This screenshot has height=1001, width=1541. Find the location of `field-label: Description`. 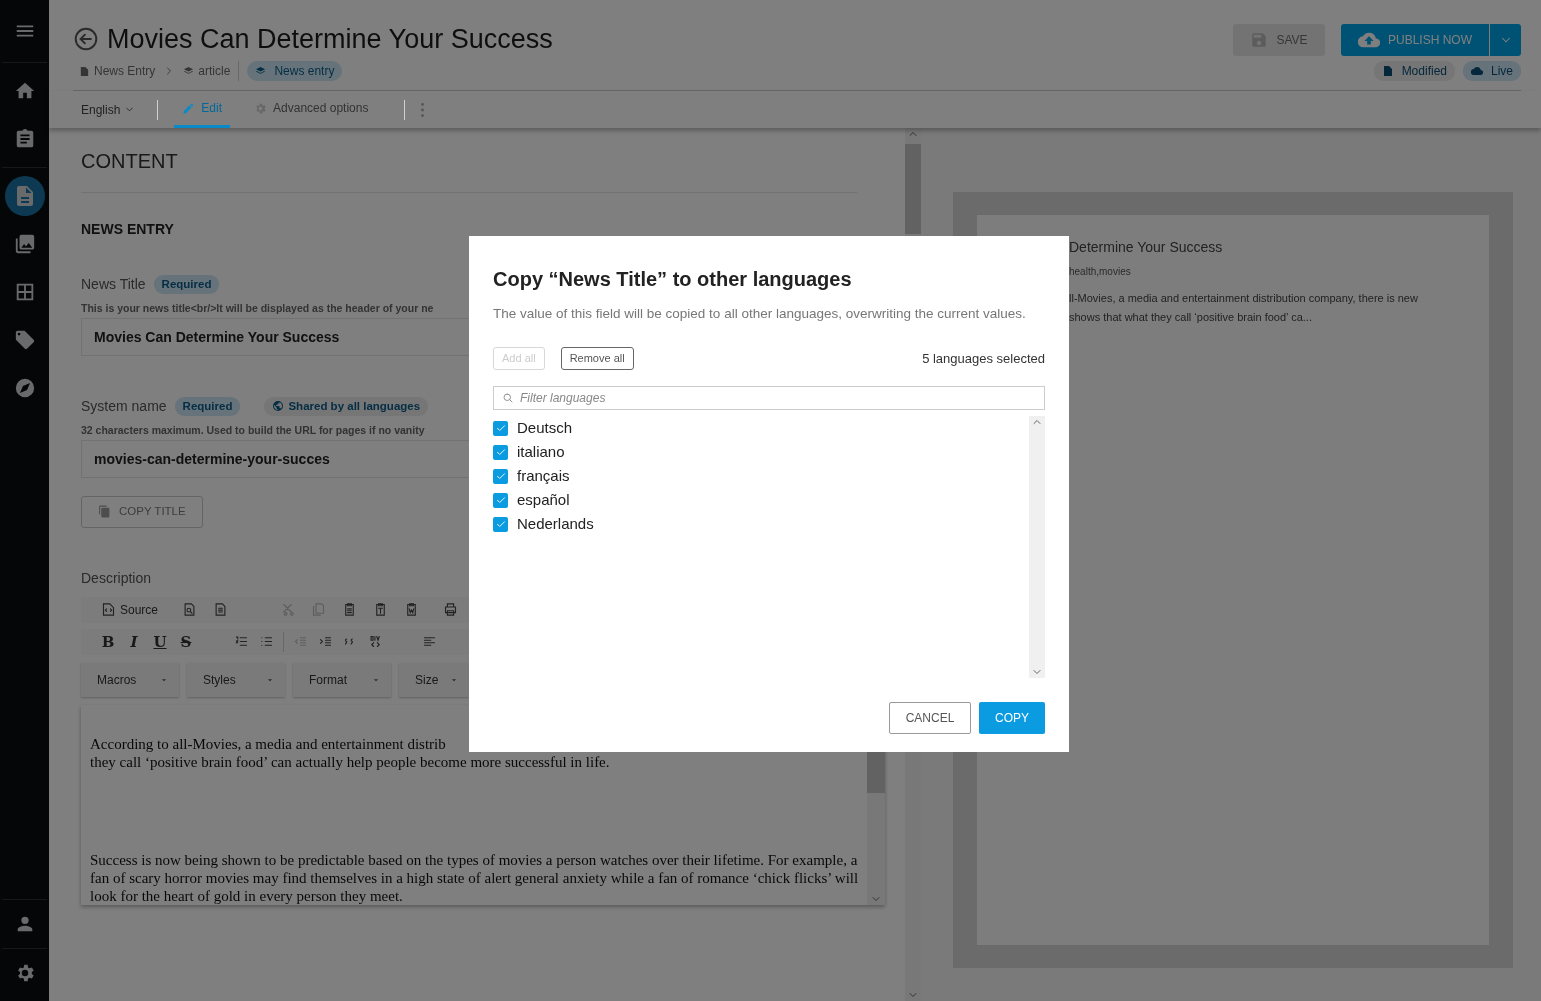

field-label: Description is located at coordinates (117, 578).